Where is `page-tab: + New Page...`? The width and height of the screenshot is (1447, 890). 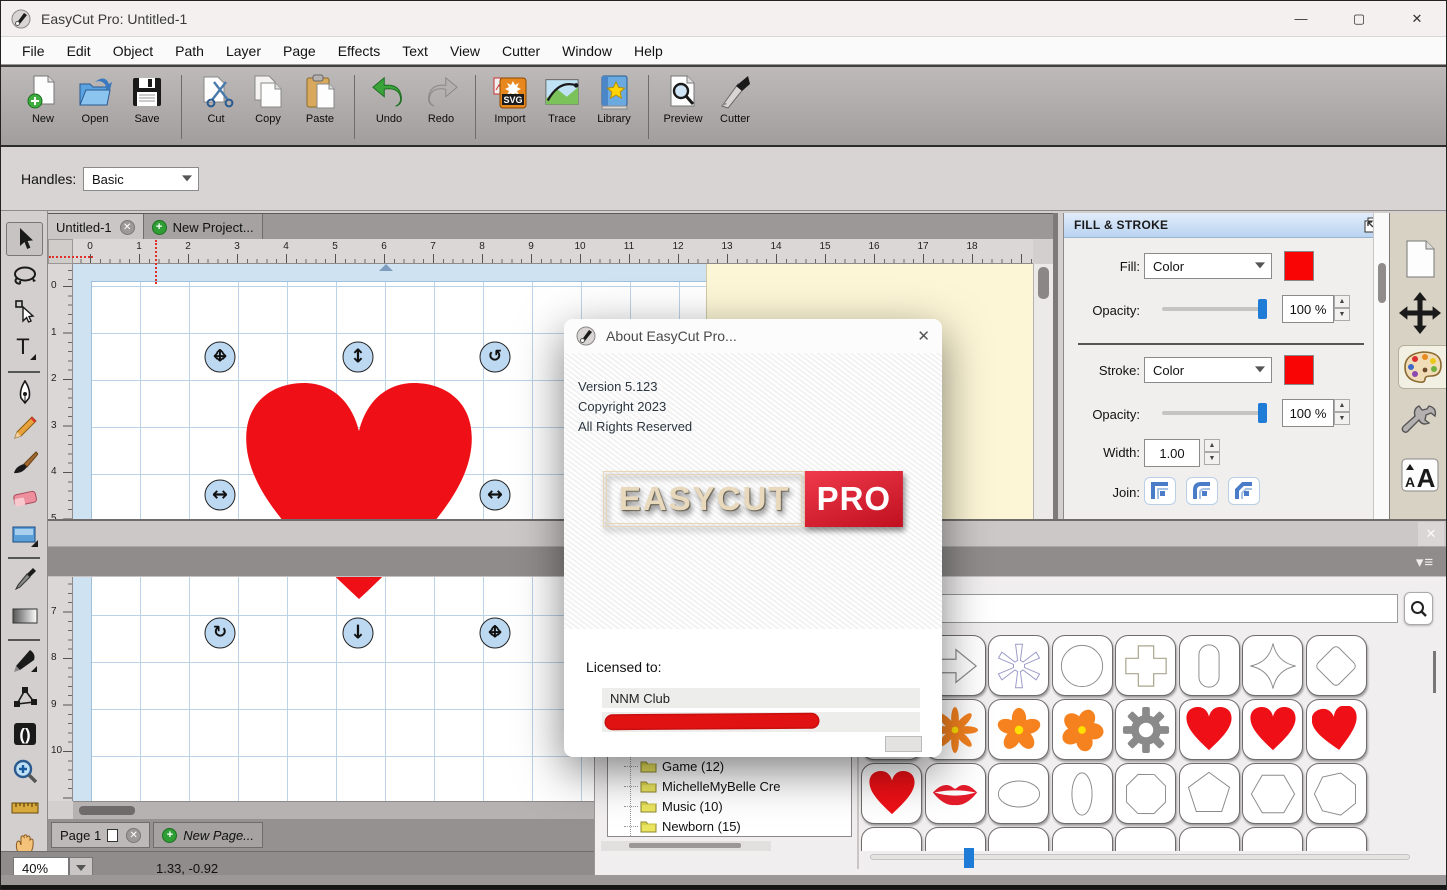
page-tab: + New Page... is located at coordinates (208, 835).